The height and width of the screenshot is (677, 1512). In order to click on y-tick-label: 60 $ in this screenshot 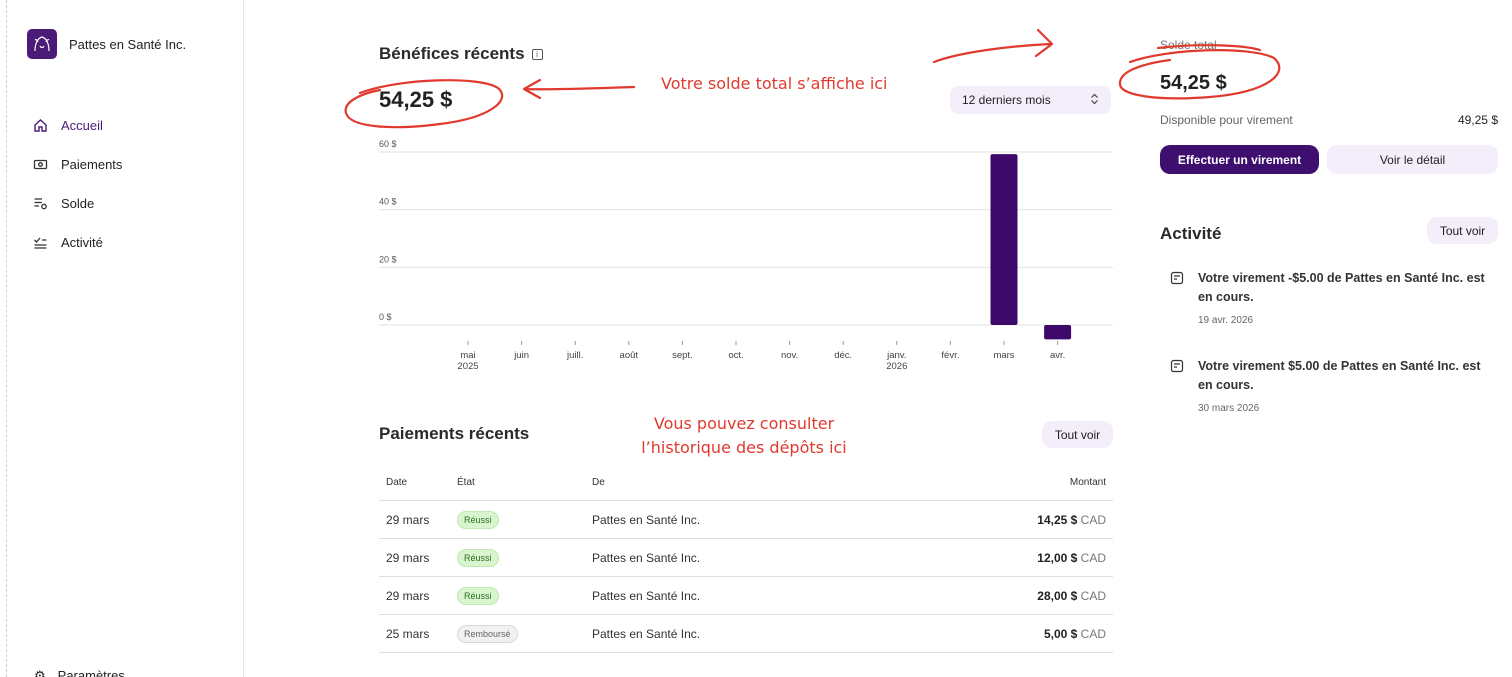, I will do `click(388, 144)`.